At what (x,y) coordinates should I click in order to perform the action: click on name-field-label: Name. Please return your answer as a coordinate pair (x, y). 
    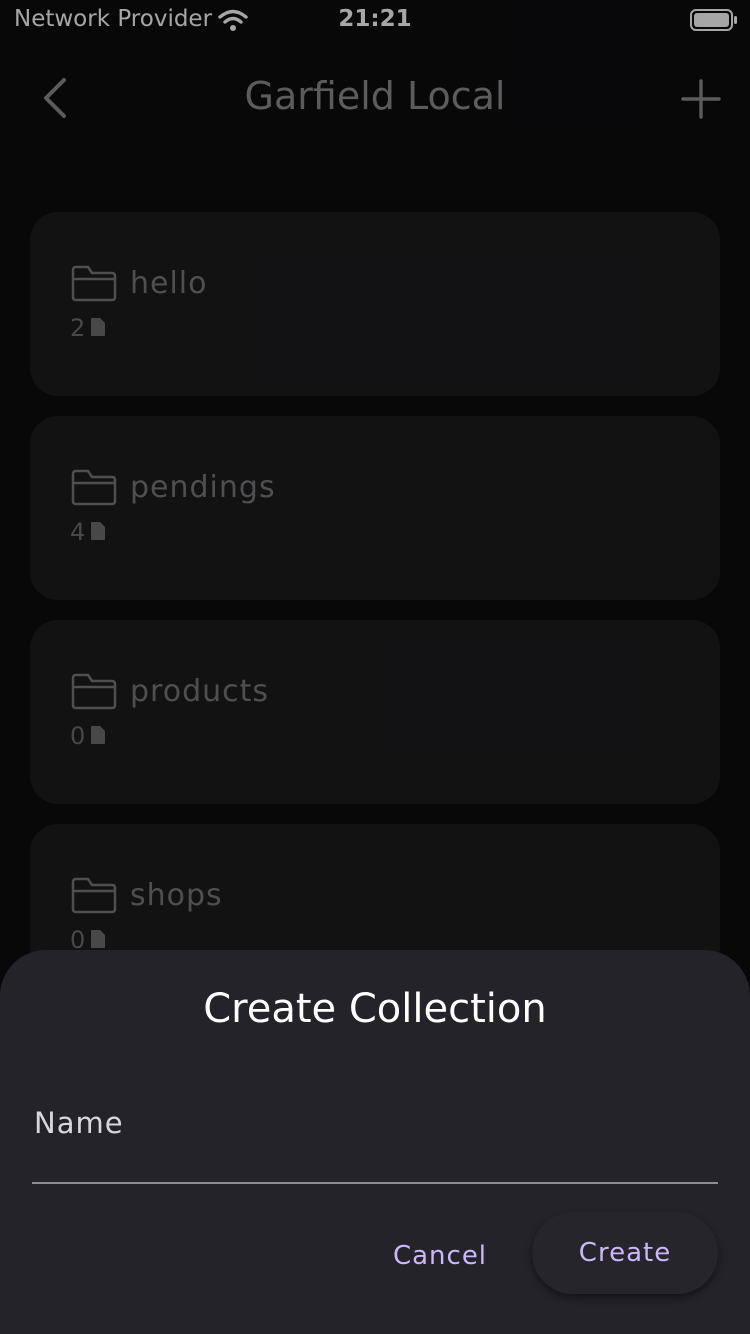
    Looking at the image, I should click on (79, 1123).